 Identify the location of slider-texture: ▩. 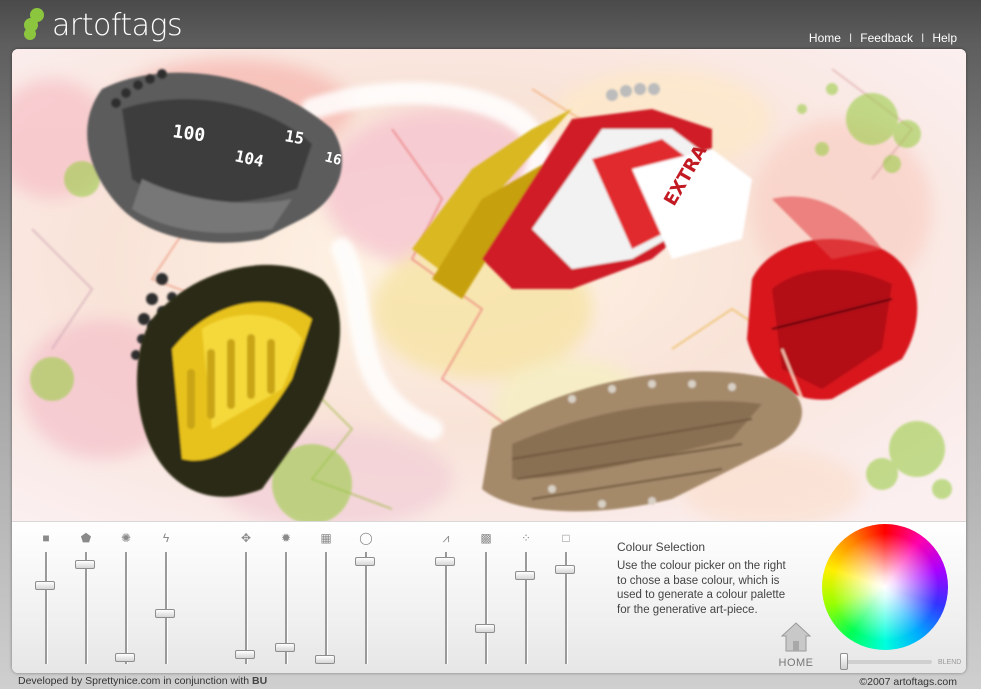
(486, 599).